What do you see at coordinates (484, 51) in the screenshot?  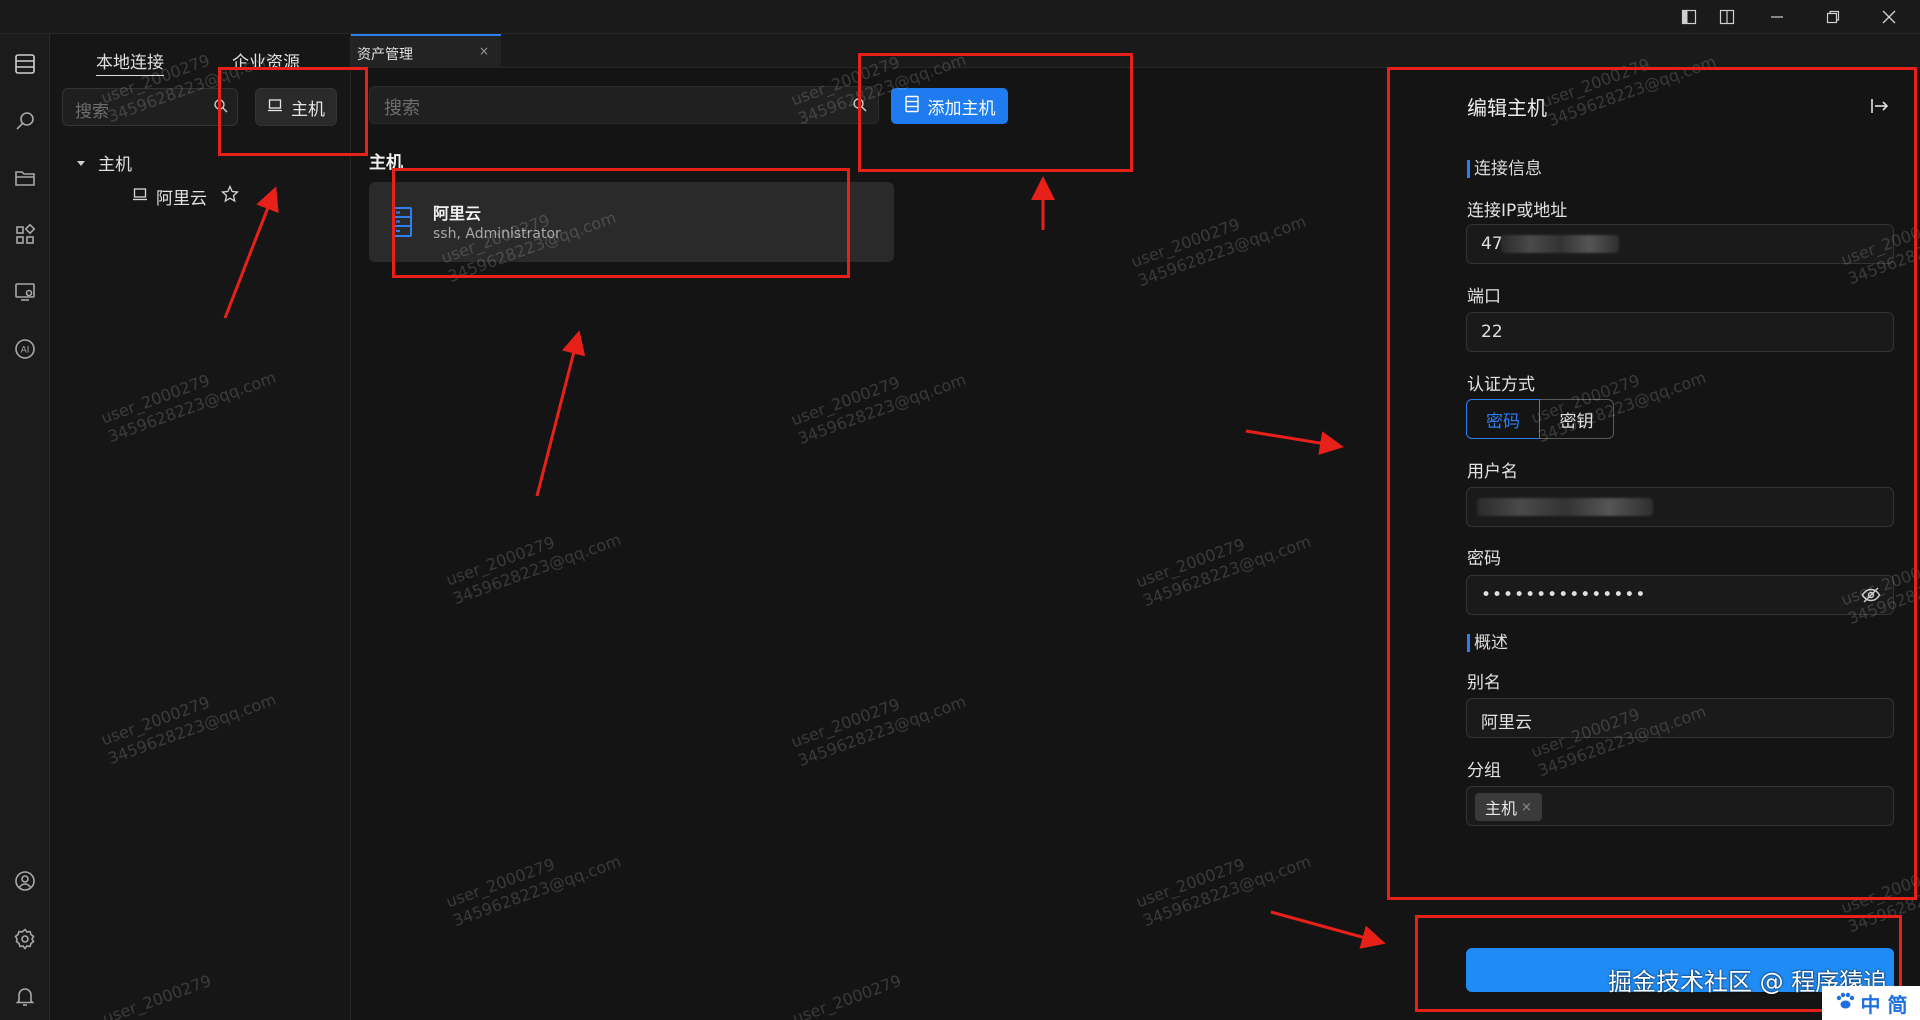 I see `close-tab-icon: ×` at bounding box center [484, 51].